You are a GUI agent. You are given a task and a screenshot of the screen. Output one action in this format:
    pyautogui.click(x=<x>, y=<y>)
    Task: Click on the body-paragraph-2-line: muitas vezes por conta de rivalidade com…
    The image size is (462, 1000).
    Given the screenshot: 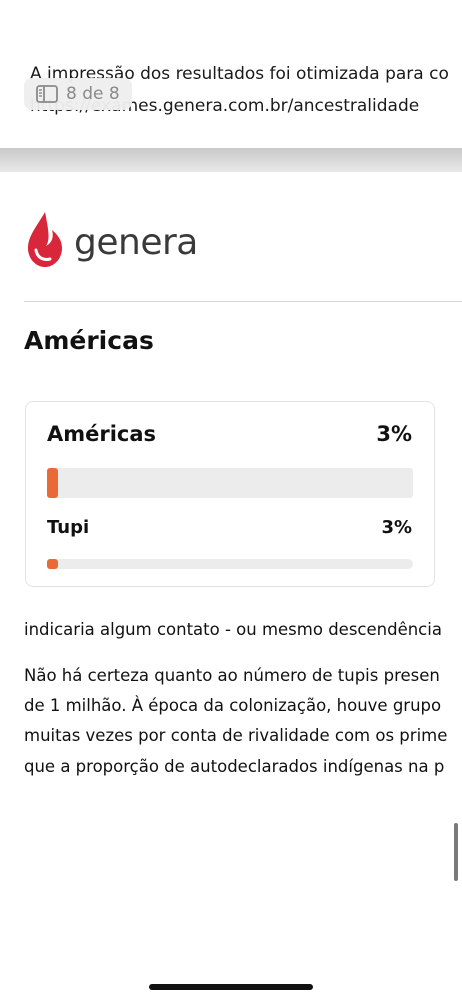 What is the action you would take?
    pyautogui.click(x=236, y=735)
    